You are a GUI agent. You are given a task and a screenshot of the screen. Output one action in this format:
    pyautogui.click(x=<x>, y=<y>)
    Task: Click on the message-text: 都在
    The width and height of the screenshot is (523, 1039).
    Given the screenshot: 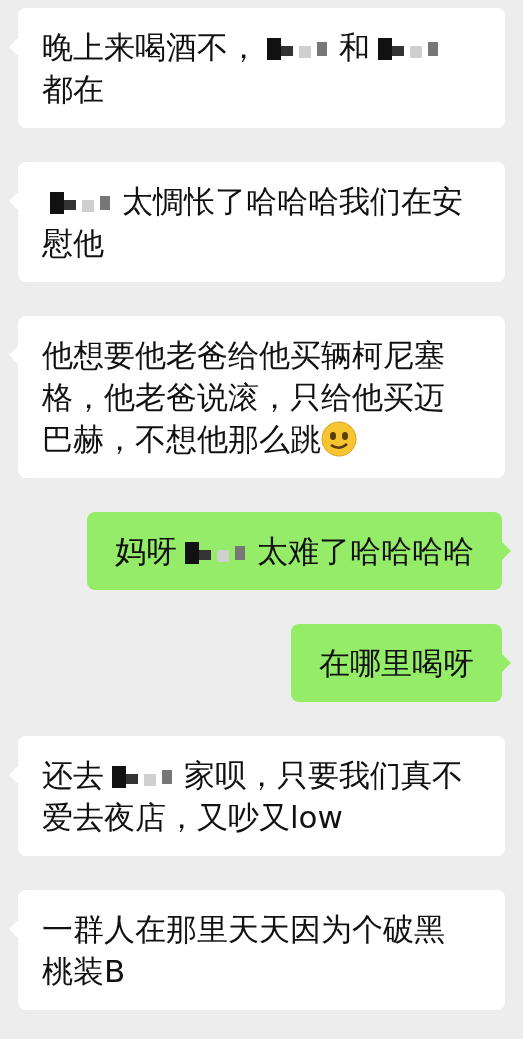 What is the action you would take?
    pyautogui.click(x=73, y=89)
    